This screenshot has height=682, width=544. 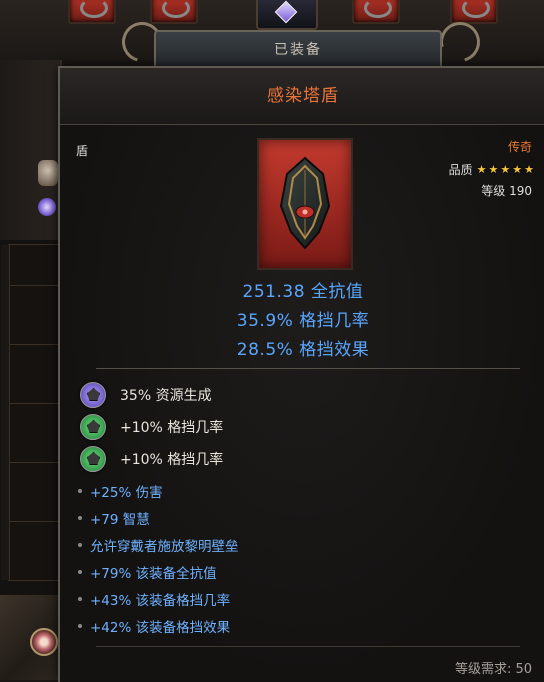 I want to click on avatar, so click(x=48, y=173).